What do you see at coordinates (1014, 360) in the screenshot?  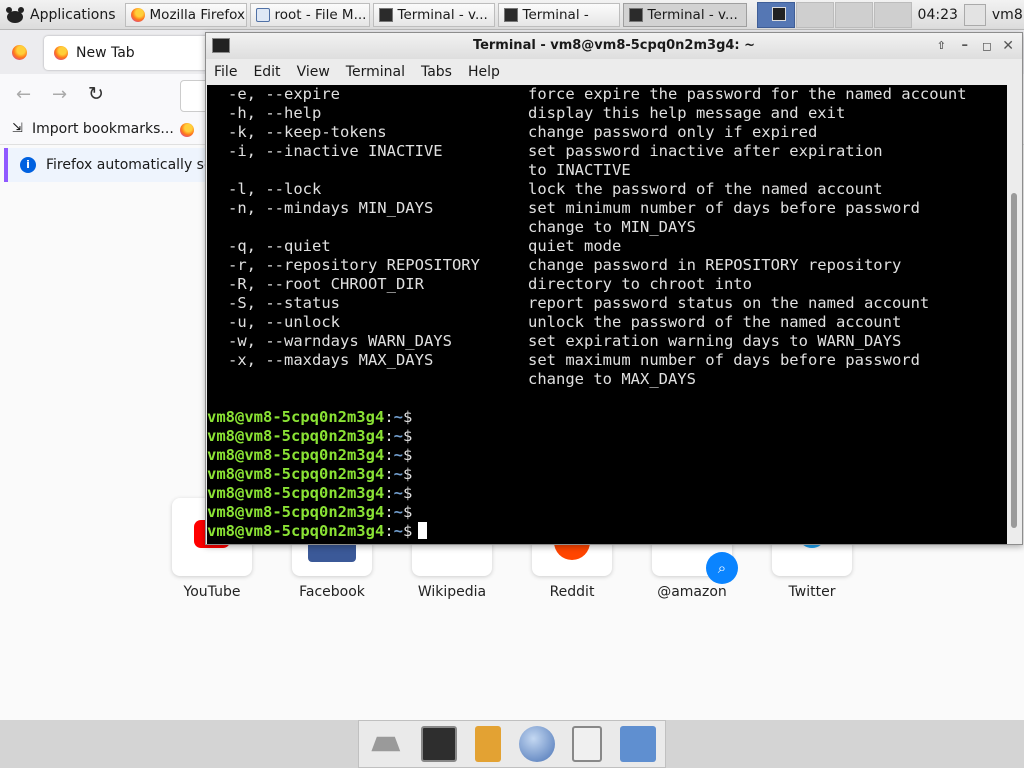 I see `scrollbar-thumb` at bounding box center [1014, 360].